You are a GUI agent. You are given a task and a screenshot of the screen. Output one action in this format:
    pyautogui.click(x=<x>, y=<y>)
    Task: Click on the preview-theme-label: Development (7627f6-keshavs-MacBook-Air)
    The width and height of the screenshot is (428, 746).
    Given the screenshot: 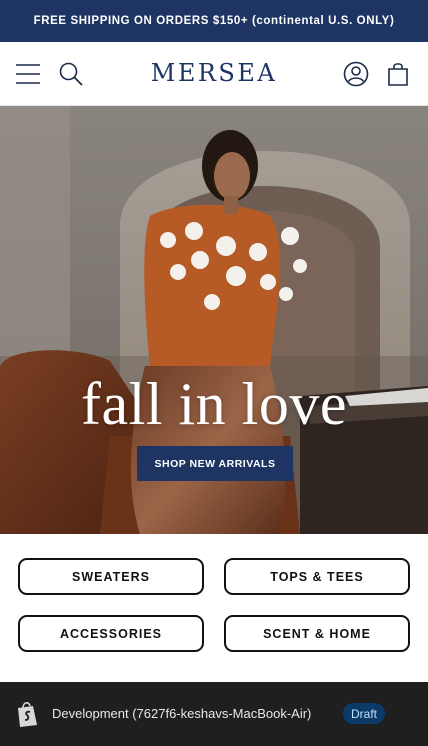 What is the action you would take?
    pyautogui.click(x=182, y=713)
    